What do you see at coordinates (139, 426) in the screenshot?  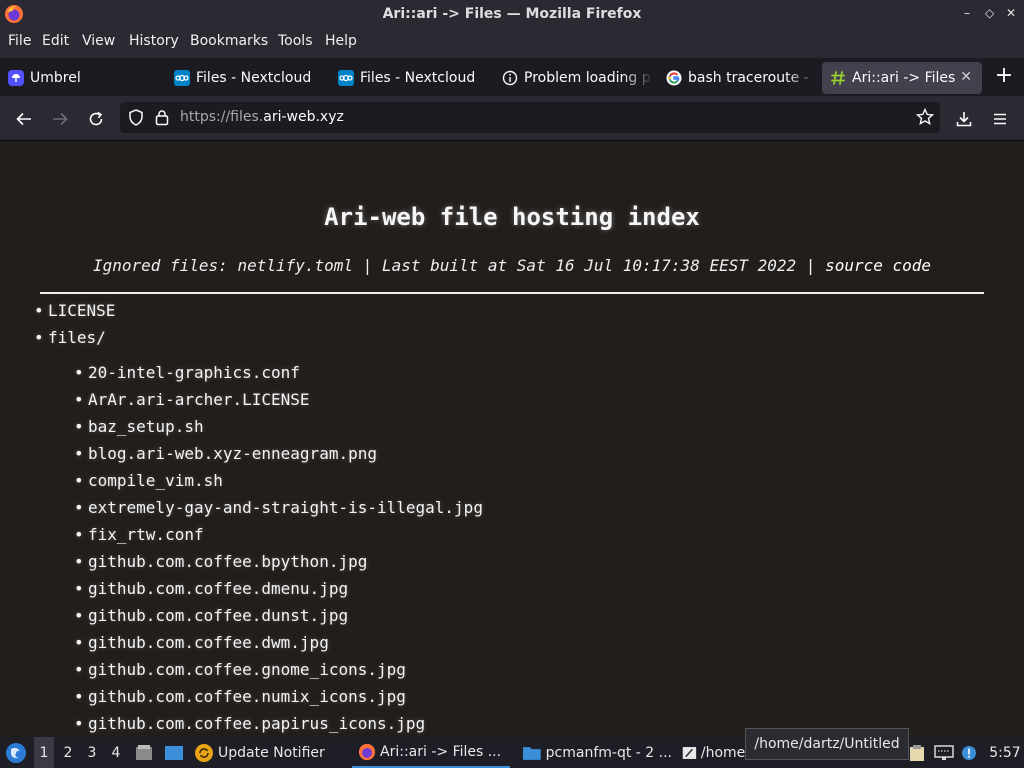 I see `file-link: baz_setup.sh` at bounding box center [139, 426].